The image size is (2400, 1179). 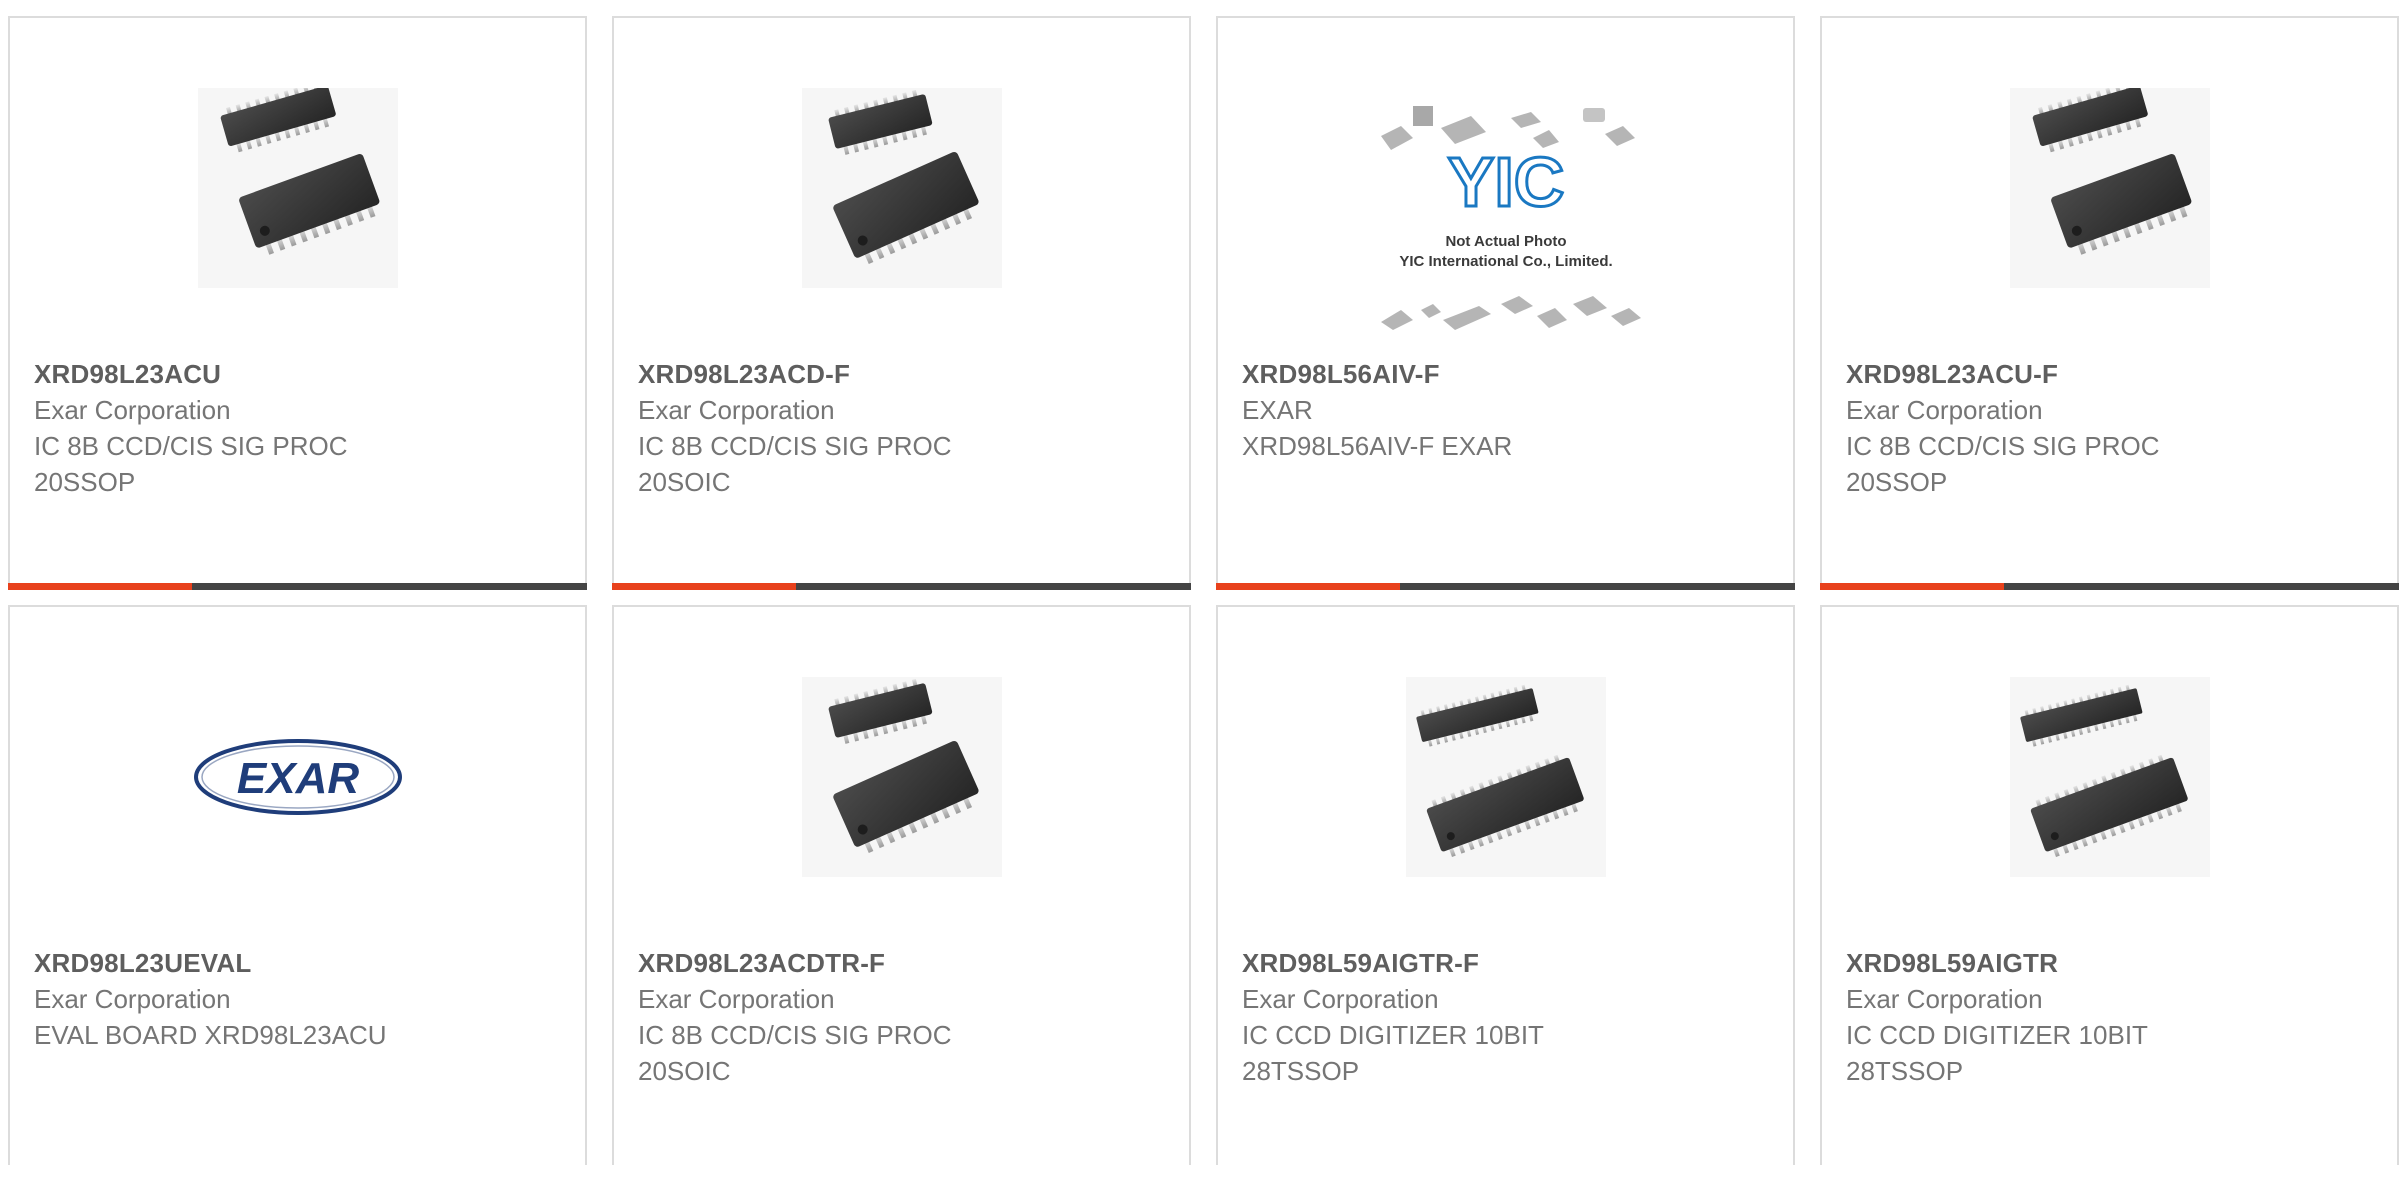 I want to click on part-number-link: XRD98L56AIV-F, so click(x=1507, y=374).